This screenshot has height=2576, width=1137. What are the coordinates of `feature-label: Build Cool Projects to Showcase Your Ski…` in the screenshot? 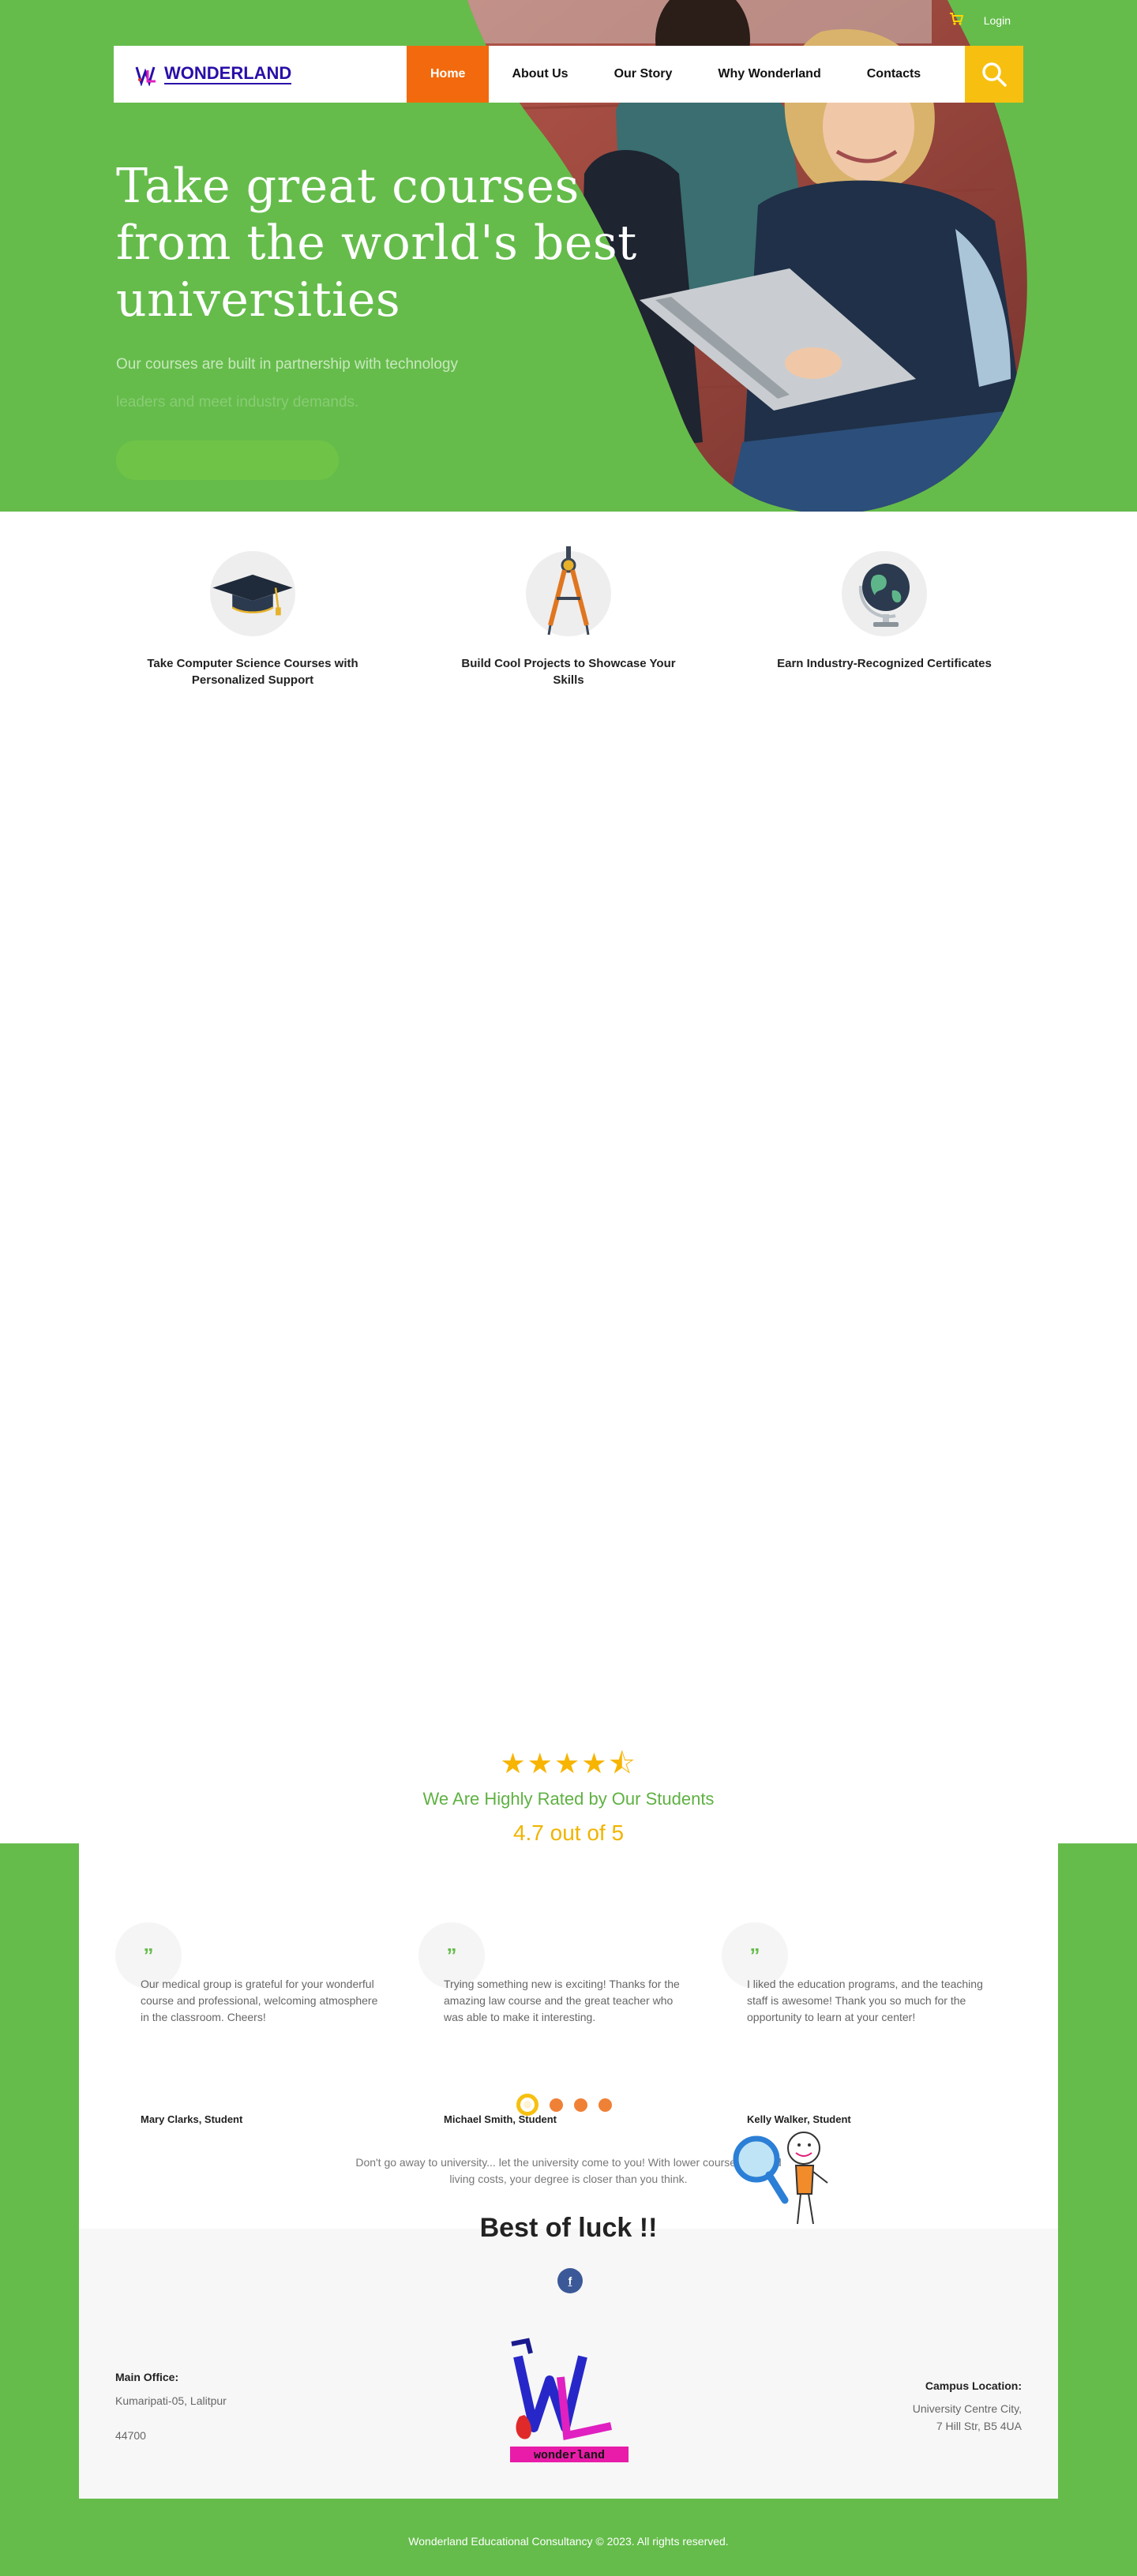 It's located at (568, 672).